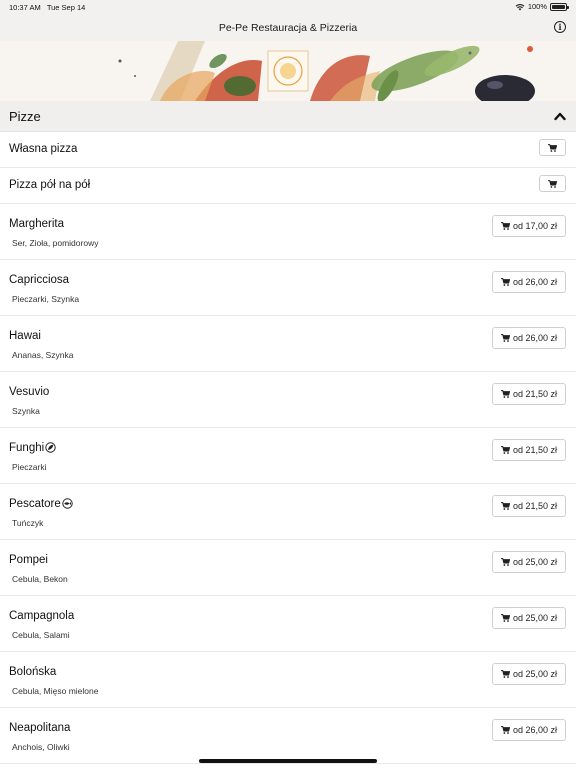  I want to click on item-ingredients: Pieczarki, so click(29, 467).